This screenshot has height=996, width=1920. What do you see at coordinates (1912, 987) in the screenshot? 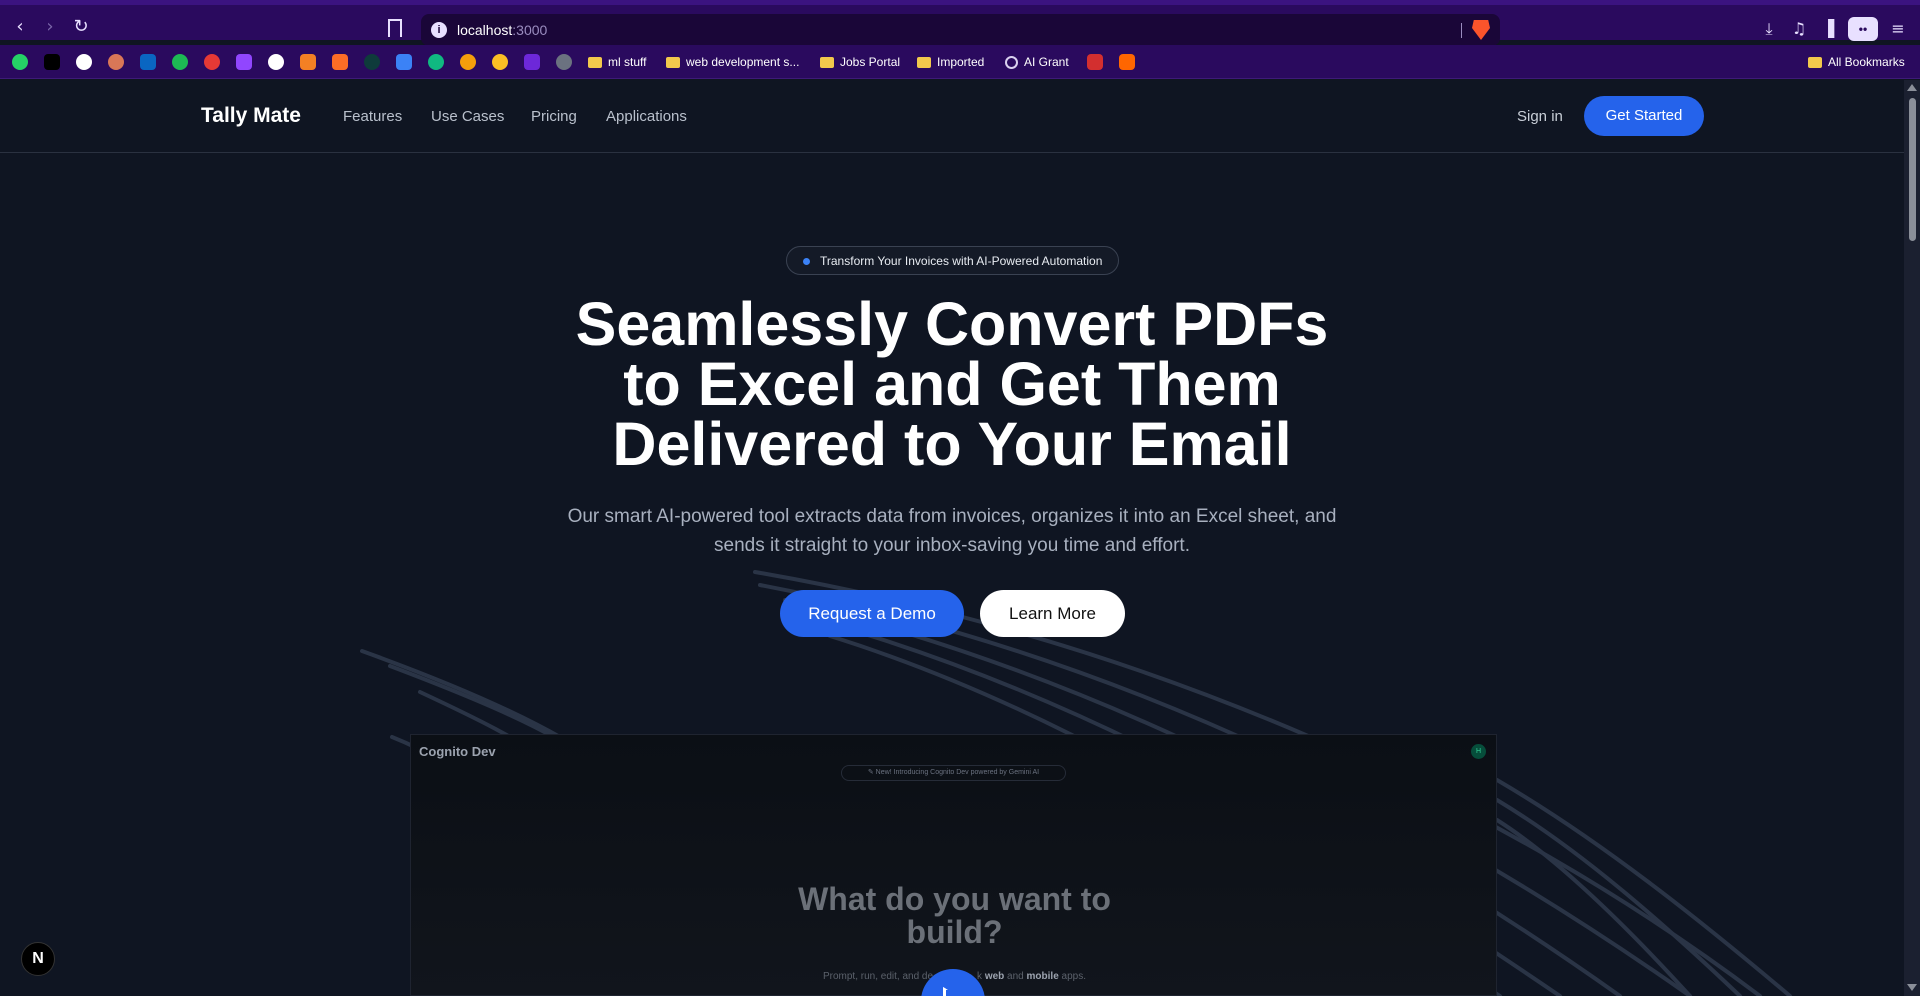
I see `scroll-down-icon` at bounding box center [1912, 987].